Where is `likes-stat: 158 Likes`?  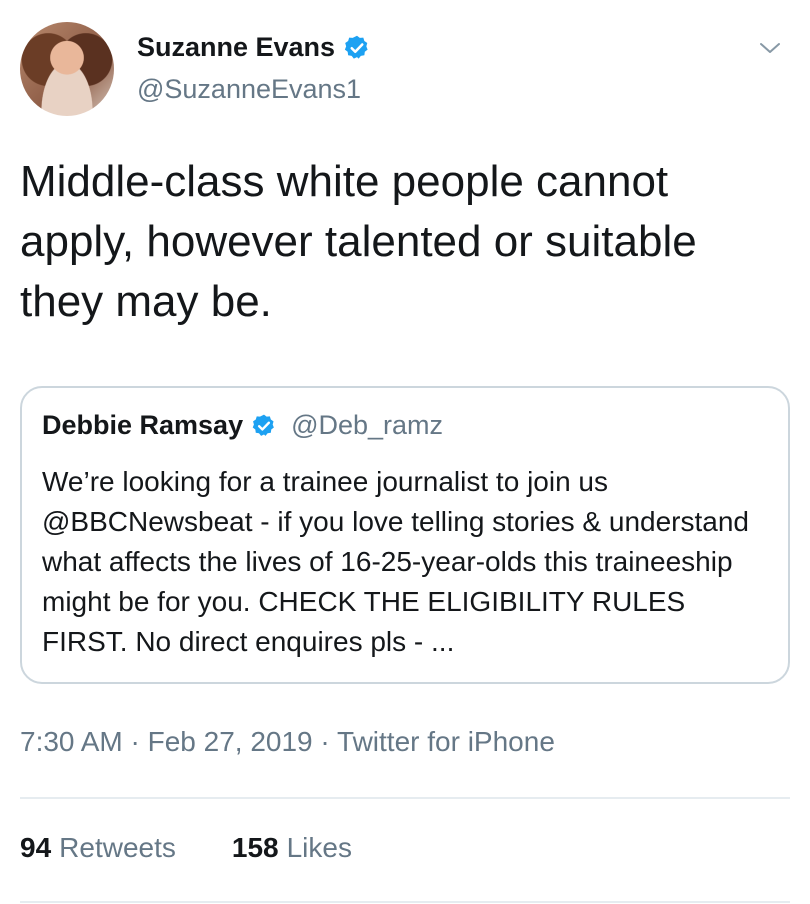 likes-stat: 158 Likes is located at coordinates (292, 848).